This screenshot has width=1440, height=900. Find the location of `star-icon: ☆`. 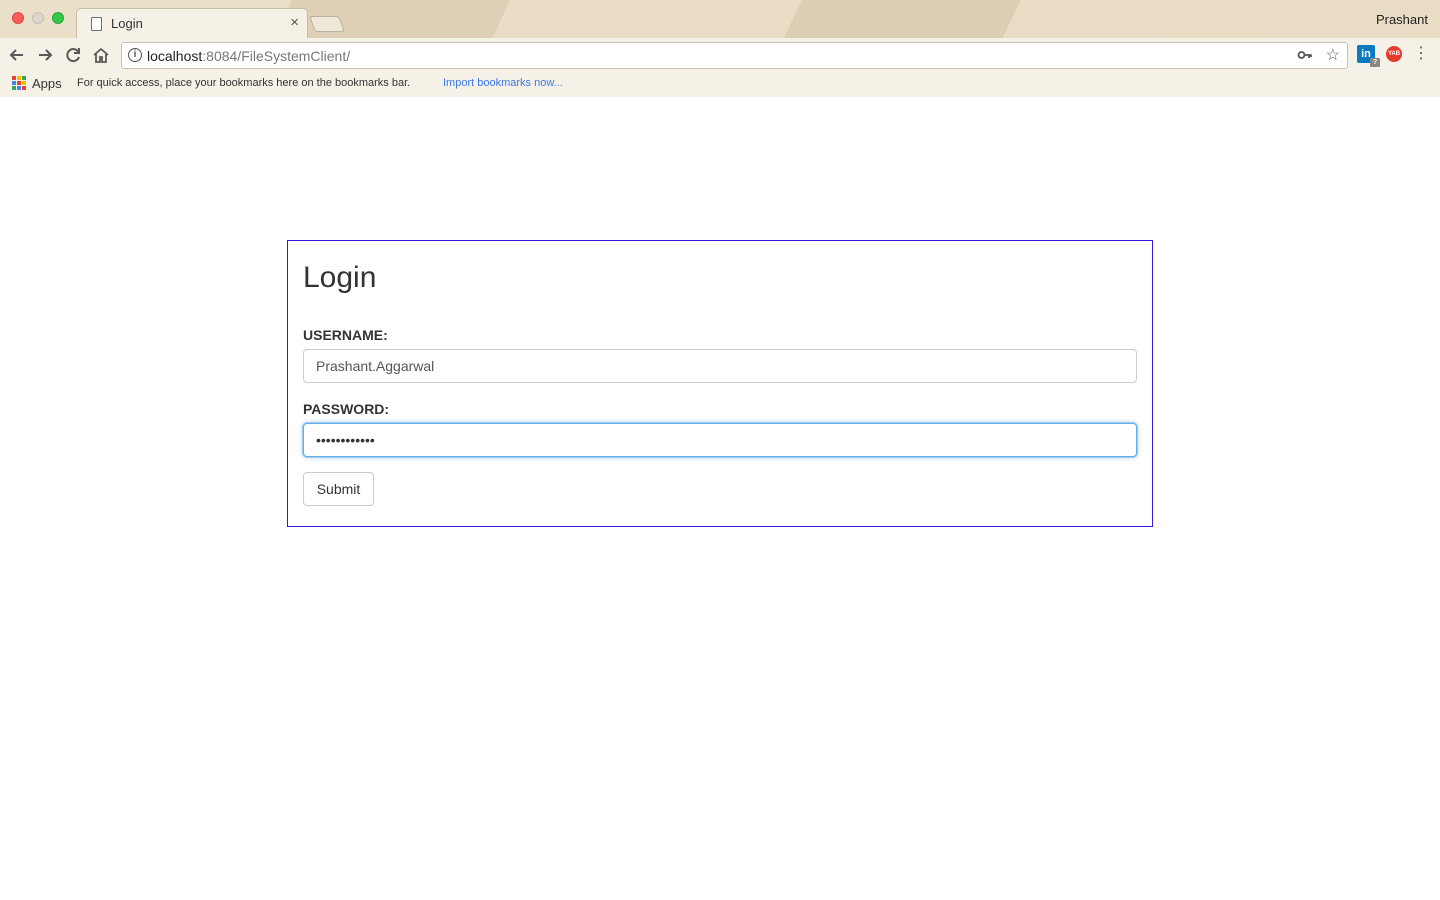

star-icon: ☆ is located at coordinates (1333, 55).